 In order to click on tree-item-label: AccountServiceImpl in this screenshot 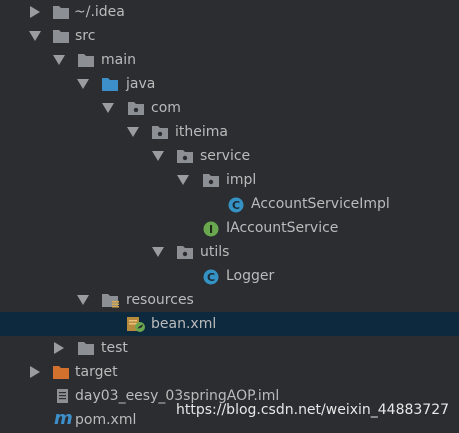, I will do `click(320, 204)`.